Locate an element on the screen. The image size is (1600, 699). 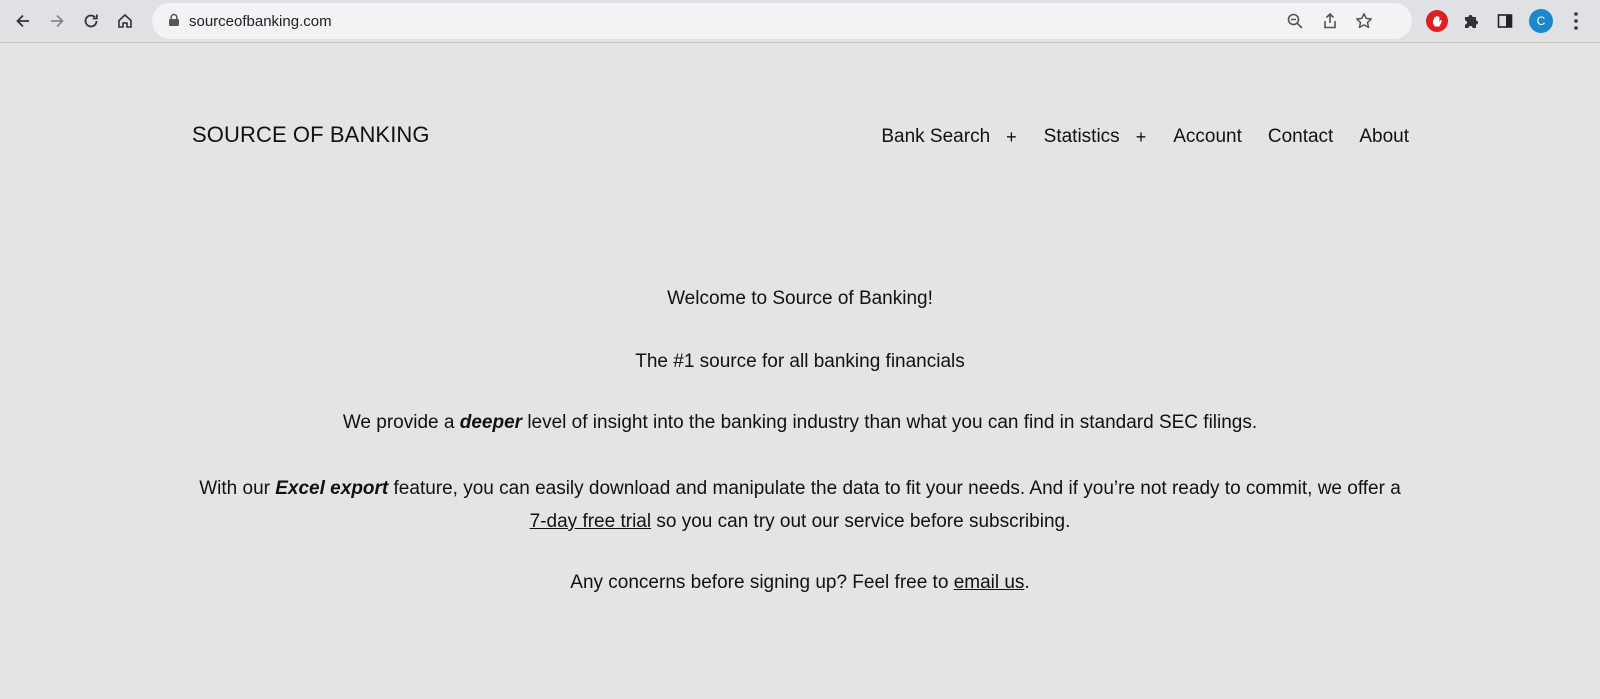
hand-icon is located at coordinates (1437, 20).